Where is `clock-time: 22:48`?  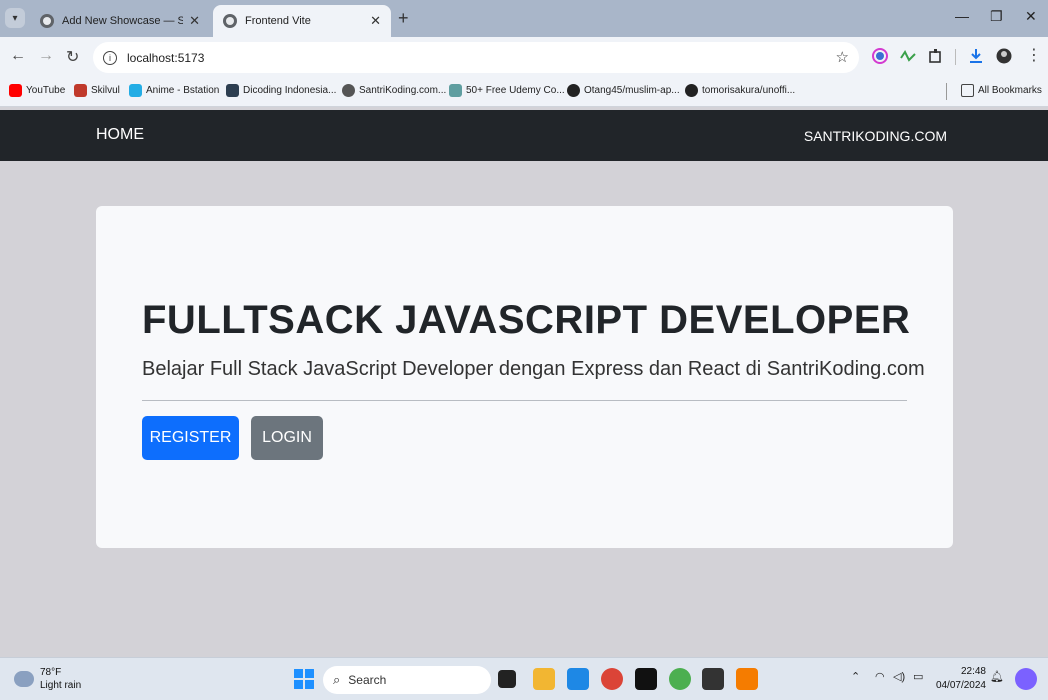 clock-time: 22:48 is located at coordinates (973, 671).